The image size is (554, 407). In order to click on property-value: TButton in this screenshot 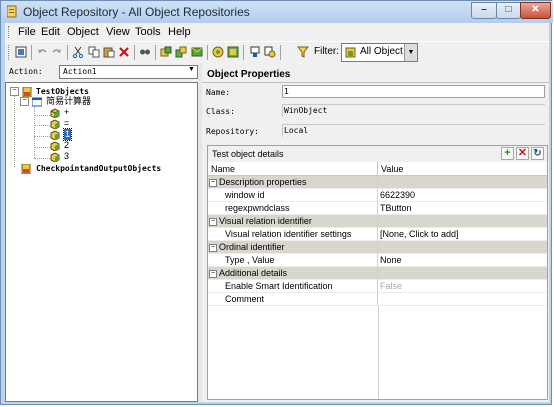, I will do `click(396, 208)`.